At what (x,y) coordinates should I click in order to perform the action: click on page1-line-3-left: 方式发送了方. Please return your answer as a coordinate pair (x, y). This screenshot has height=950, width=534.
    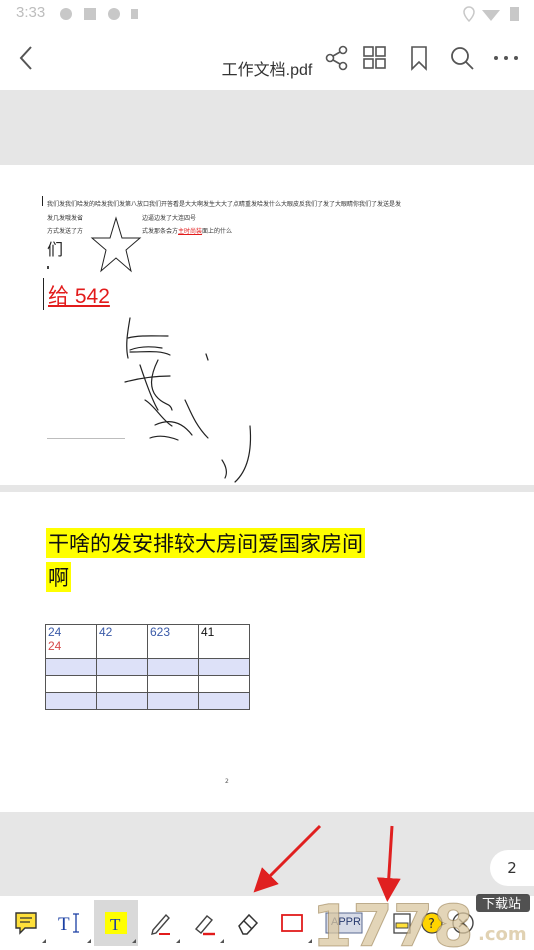
    Looking at the image, I should click on (65, 231).